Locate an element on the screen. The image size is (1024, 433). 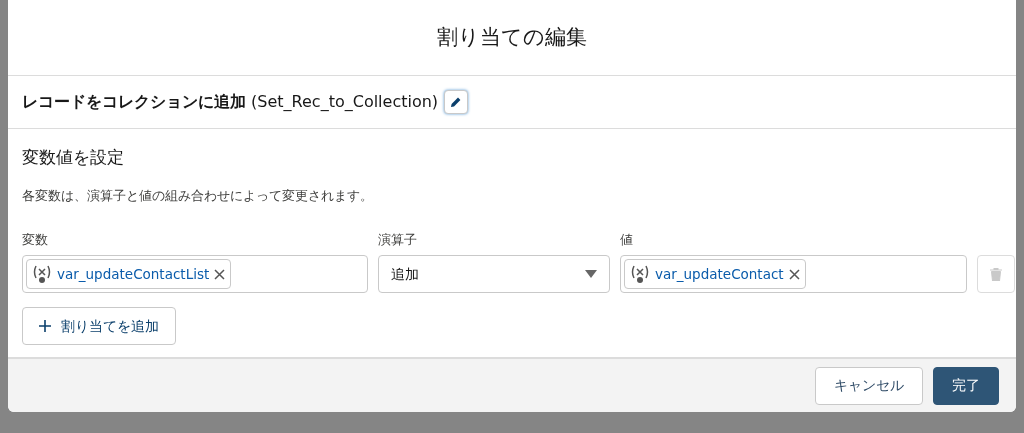
trash-icon is located at coordinates (996, 274).